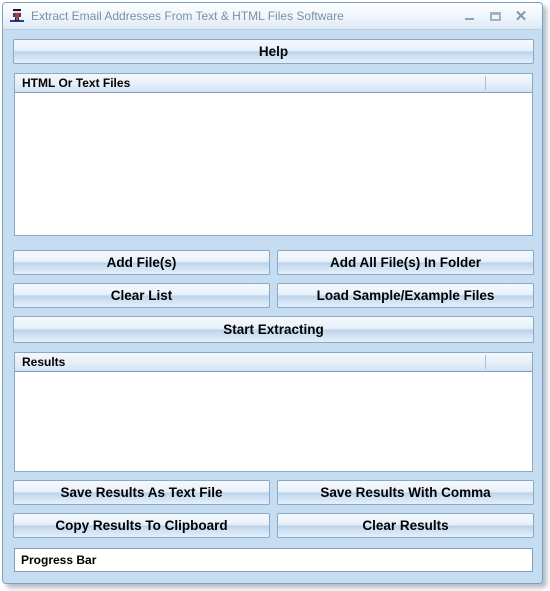 This screenshot has height=591, width=550. Describe the element at coordinates (273, 362) in the screenshot. I see `results-list-header: Results` at that location.